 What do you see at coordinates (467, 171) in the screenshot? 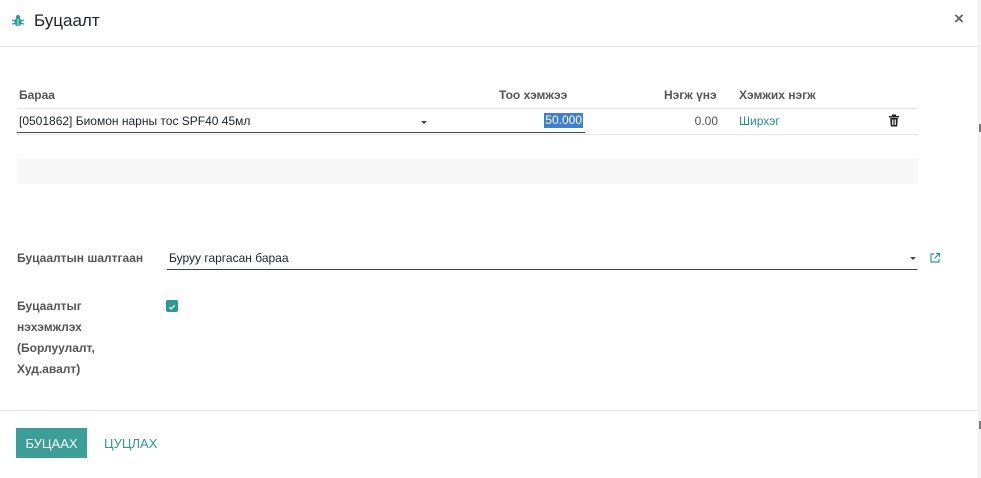
I see `add-line-row` at bounding box center [467, 171].